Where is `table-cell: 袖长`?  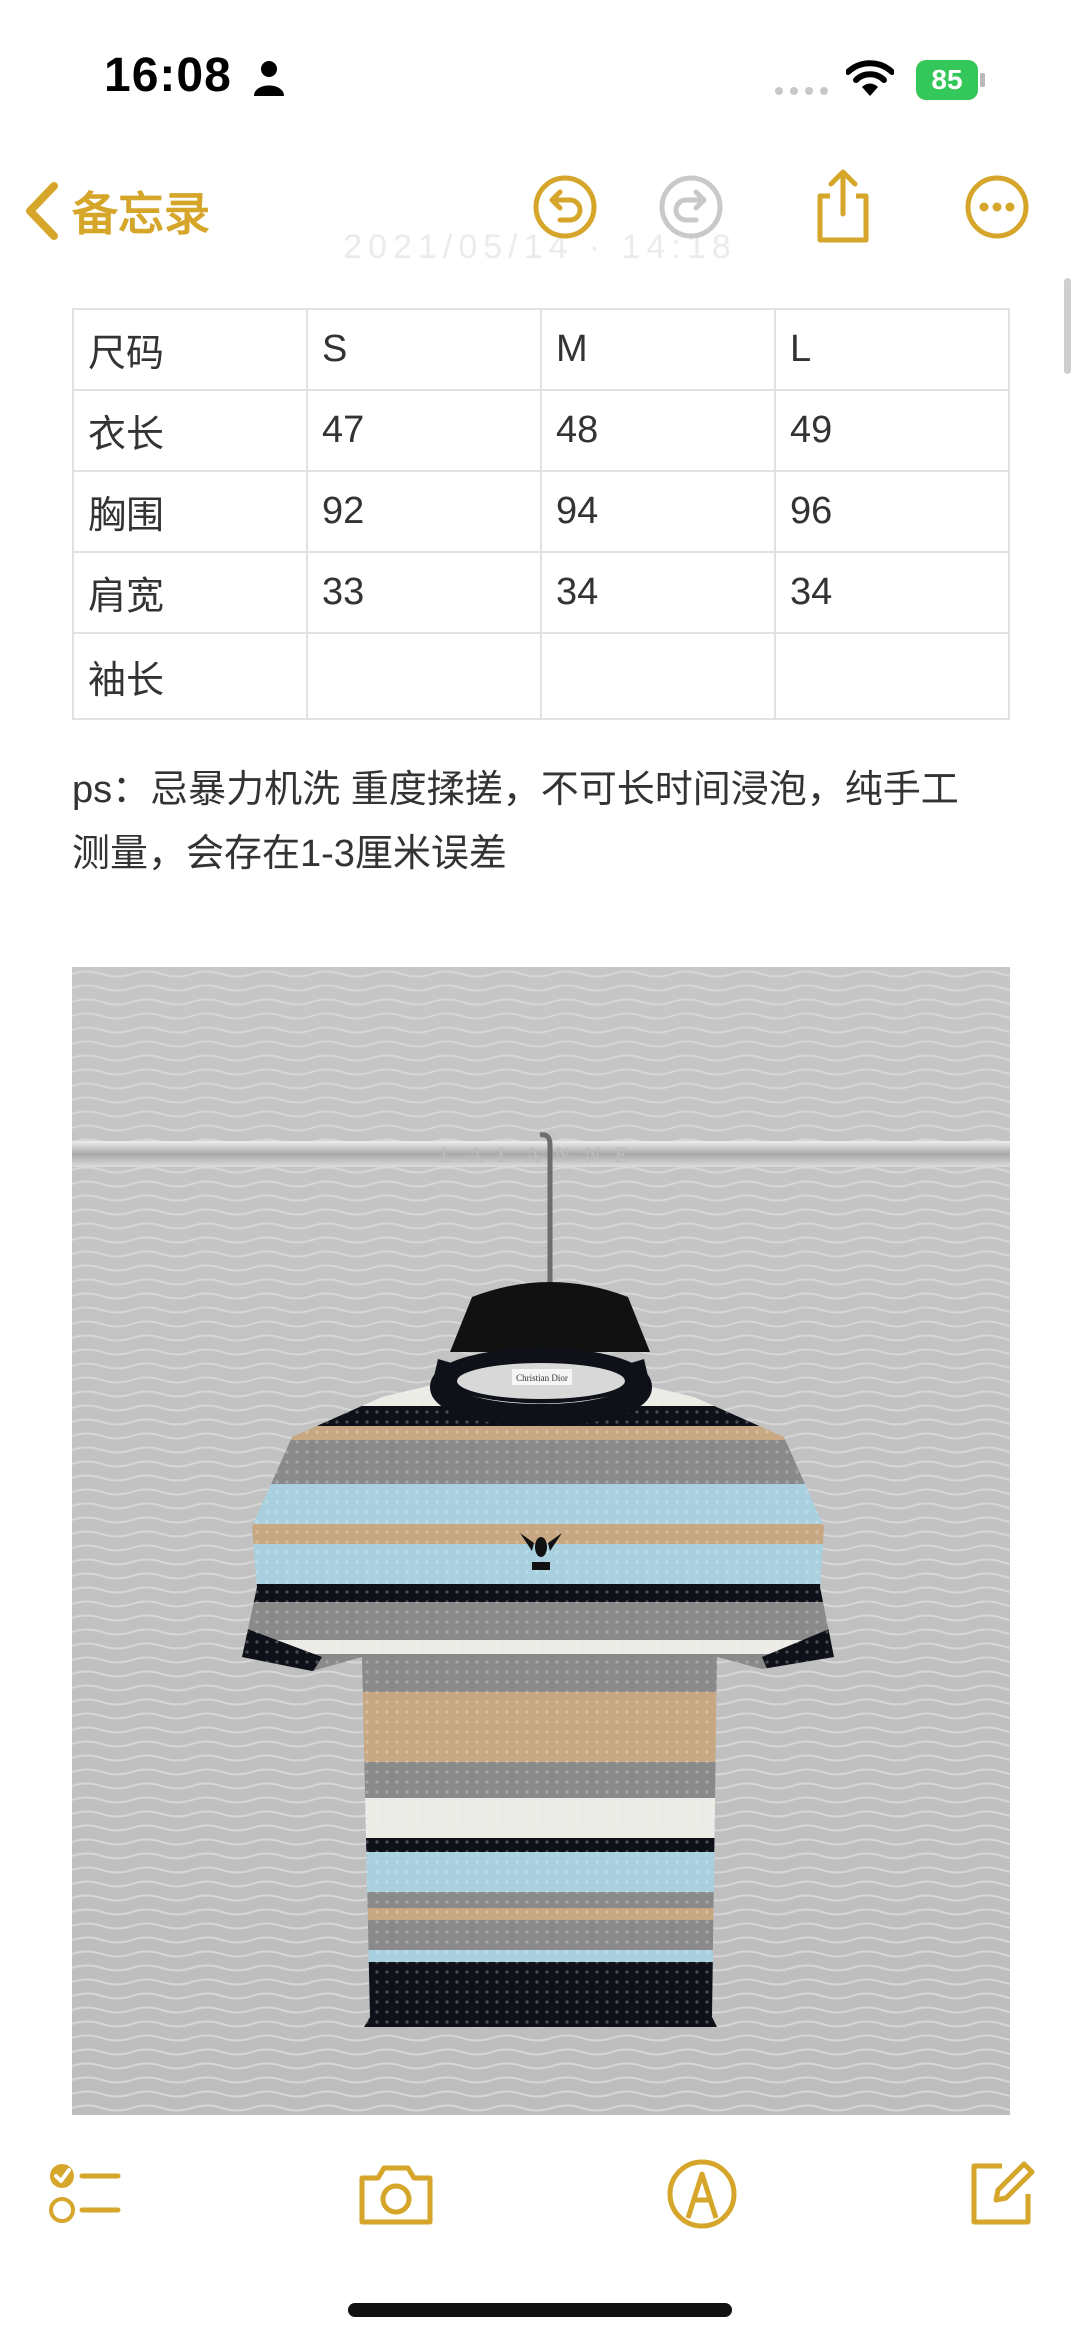
table-cell: 袖长 is located at coordinates (190, 676).